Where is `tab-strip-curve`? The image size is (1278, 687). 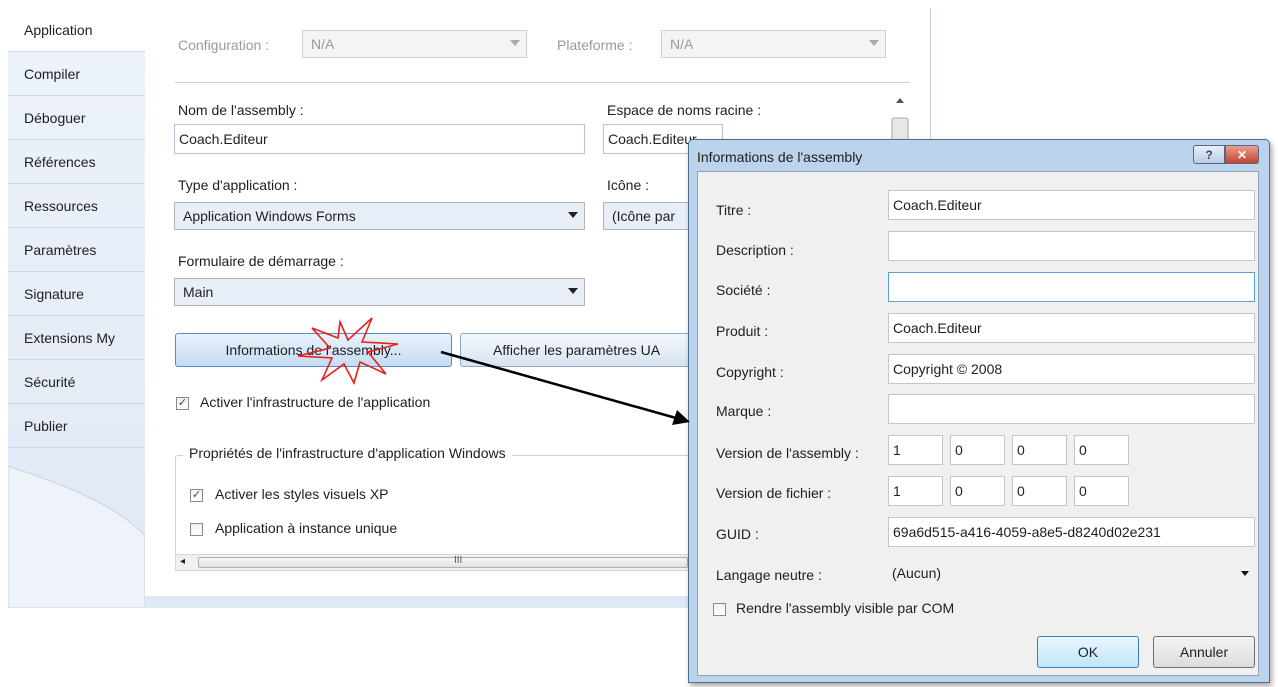
tab-strip-curve is located at coordinates (76, 537).